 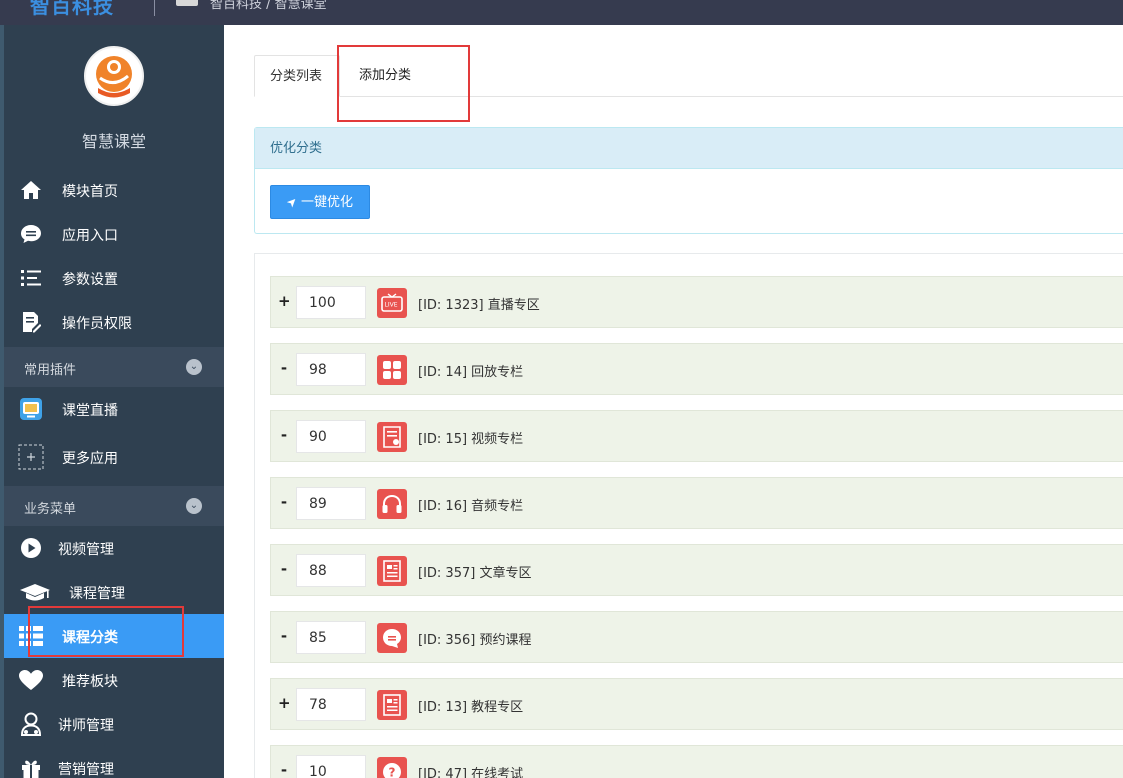 I want to click on sidebar-item-course-management: 课程管理, so click(x=114, y=592).